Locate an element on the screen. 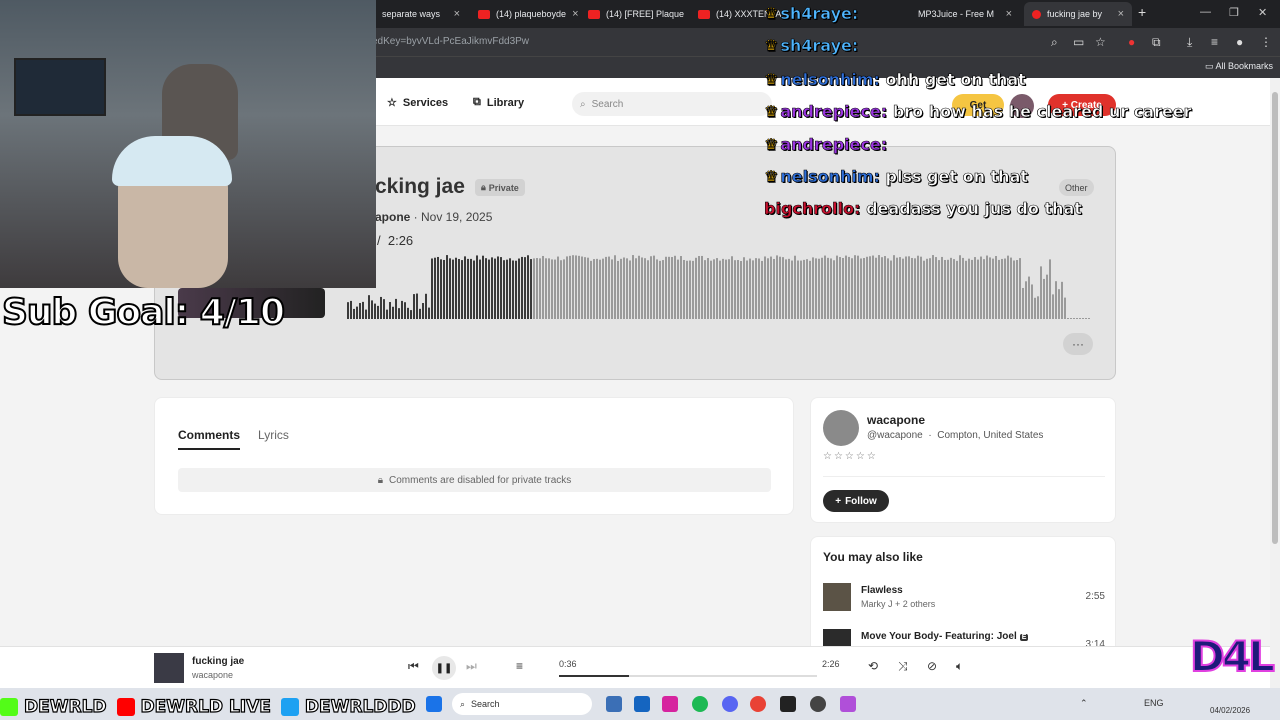  tab-free-plaque: (14) [FREE] Plaque × is located at coordinates (634, 14).